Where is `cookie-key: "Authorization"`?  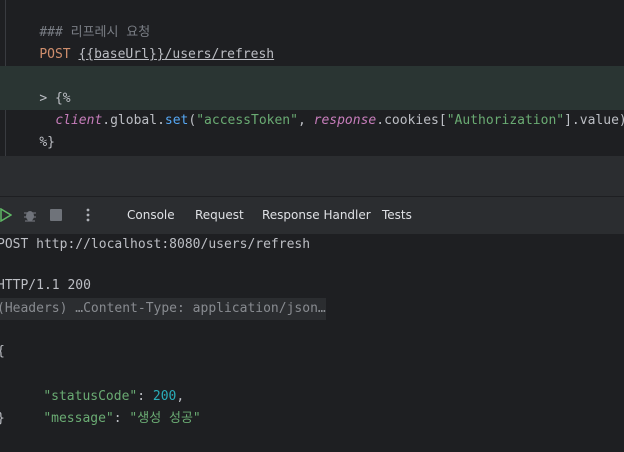
cookie-key: "Authorization" is located at coordinates (505, 120).